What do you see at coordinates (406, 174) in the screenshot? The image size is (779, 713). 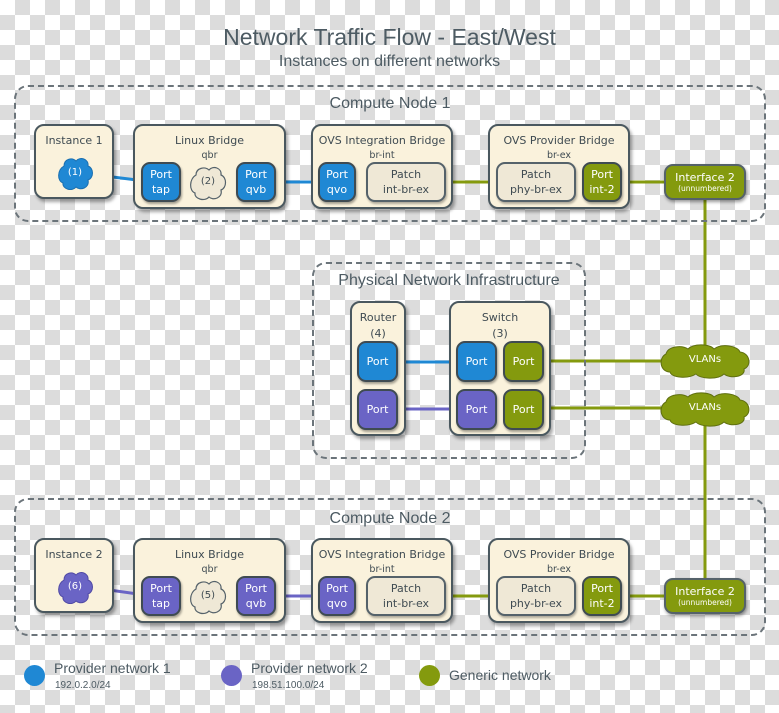 I see `patch-int-br-ex-1-label: Patch` at bounding box center [406, 174].